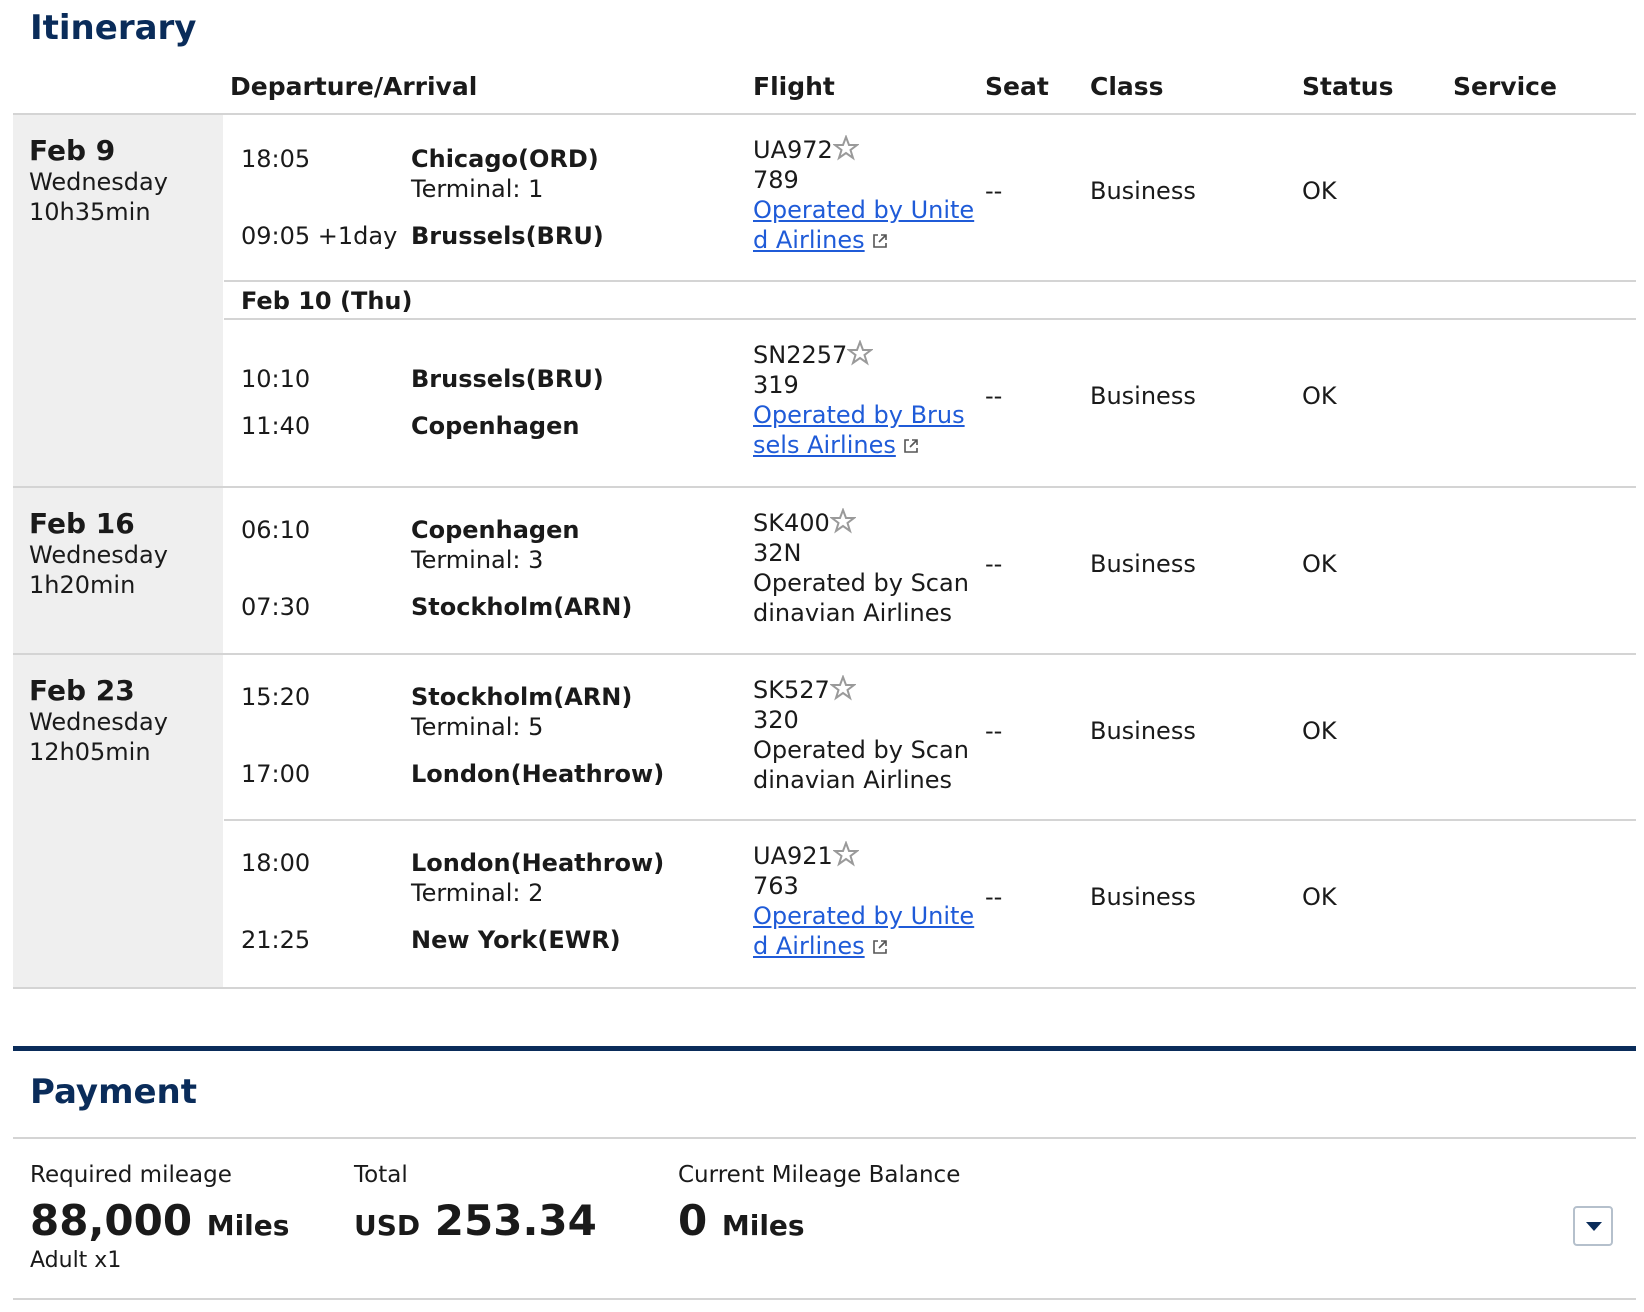 The image size is (1644, 1312). Describe the element at coordinates (824, 445) in the screenshot. I see `operator-line: sels Airlines` at that location.